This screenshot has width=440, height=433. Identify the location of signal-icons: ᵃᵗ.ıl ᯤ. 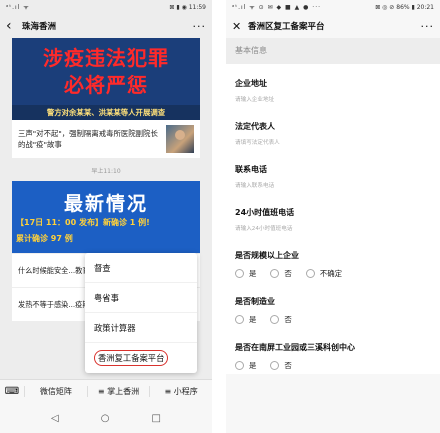
(18, 7).